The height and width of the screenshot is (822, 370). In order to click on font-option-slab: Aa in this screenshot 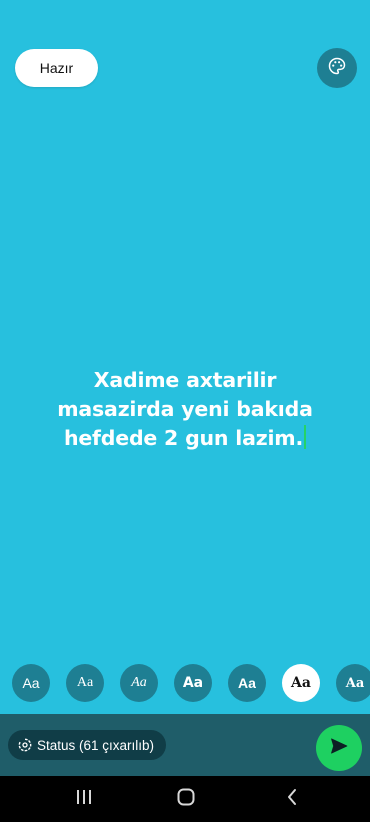, I will do `click(353, 683)`.